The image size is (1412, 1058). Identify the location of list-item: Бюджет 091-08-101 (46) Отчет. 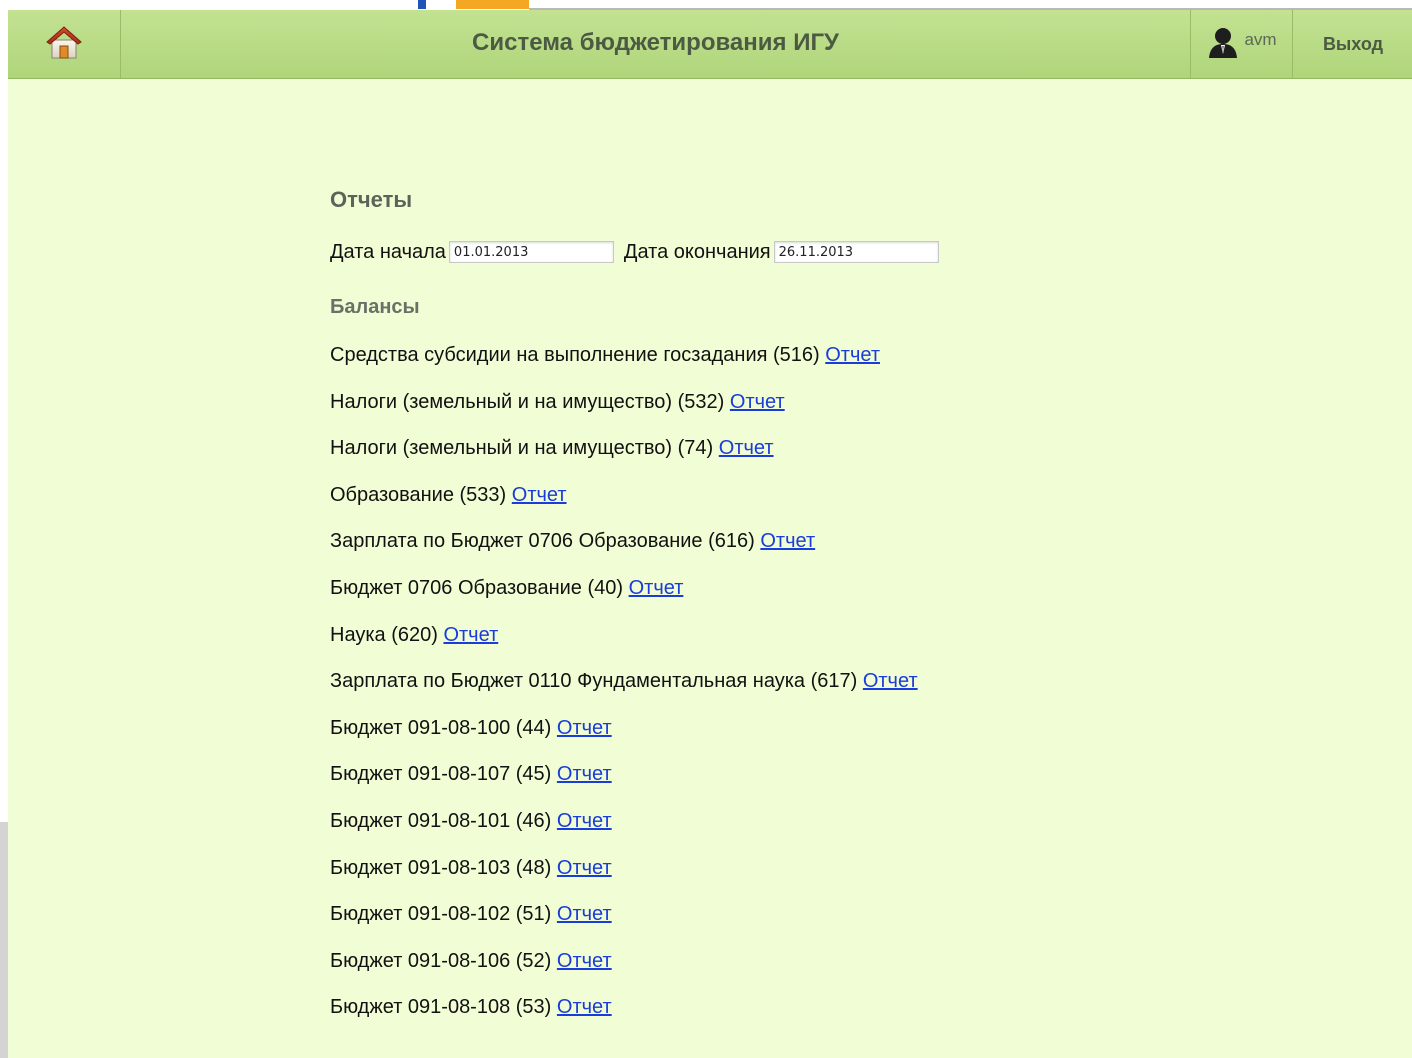
(780, 821).